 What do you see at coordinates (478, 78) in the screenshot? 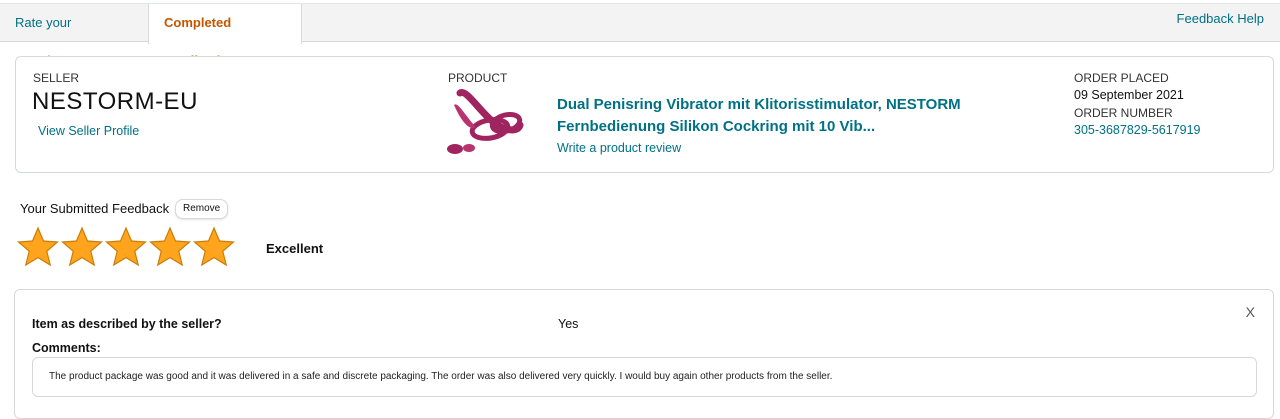
I see `product-label: PRODUCT` at bounding box center [478, 78].